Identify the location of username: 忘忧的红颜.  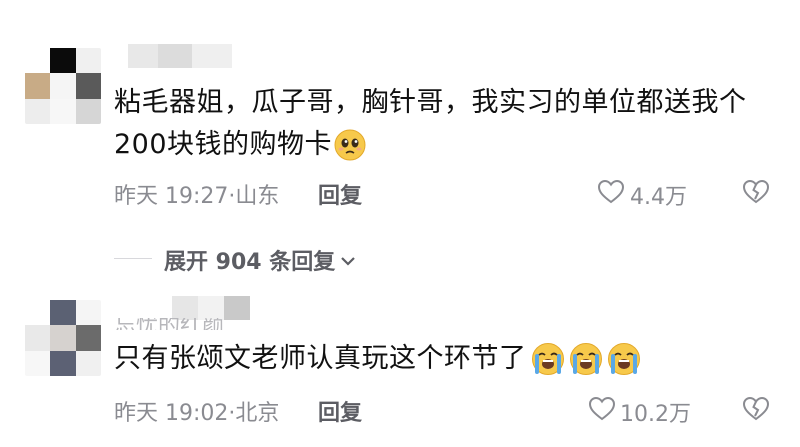
(169, 324).